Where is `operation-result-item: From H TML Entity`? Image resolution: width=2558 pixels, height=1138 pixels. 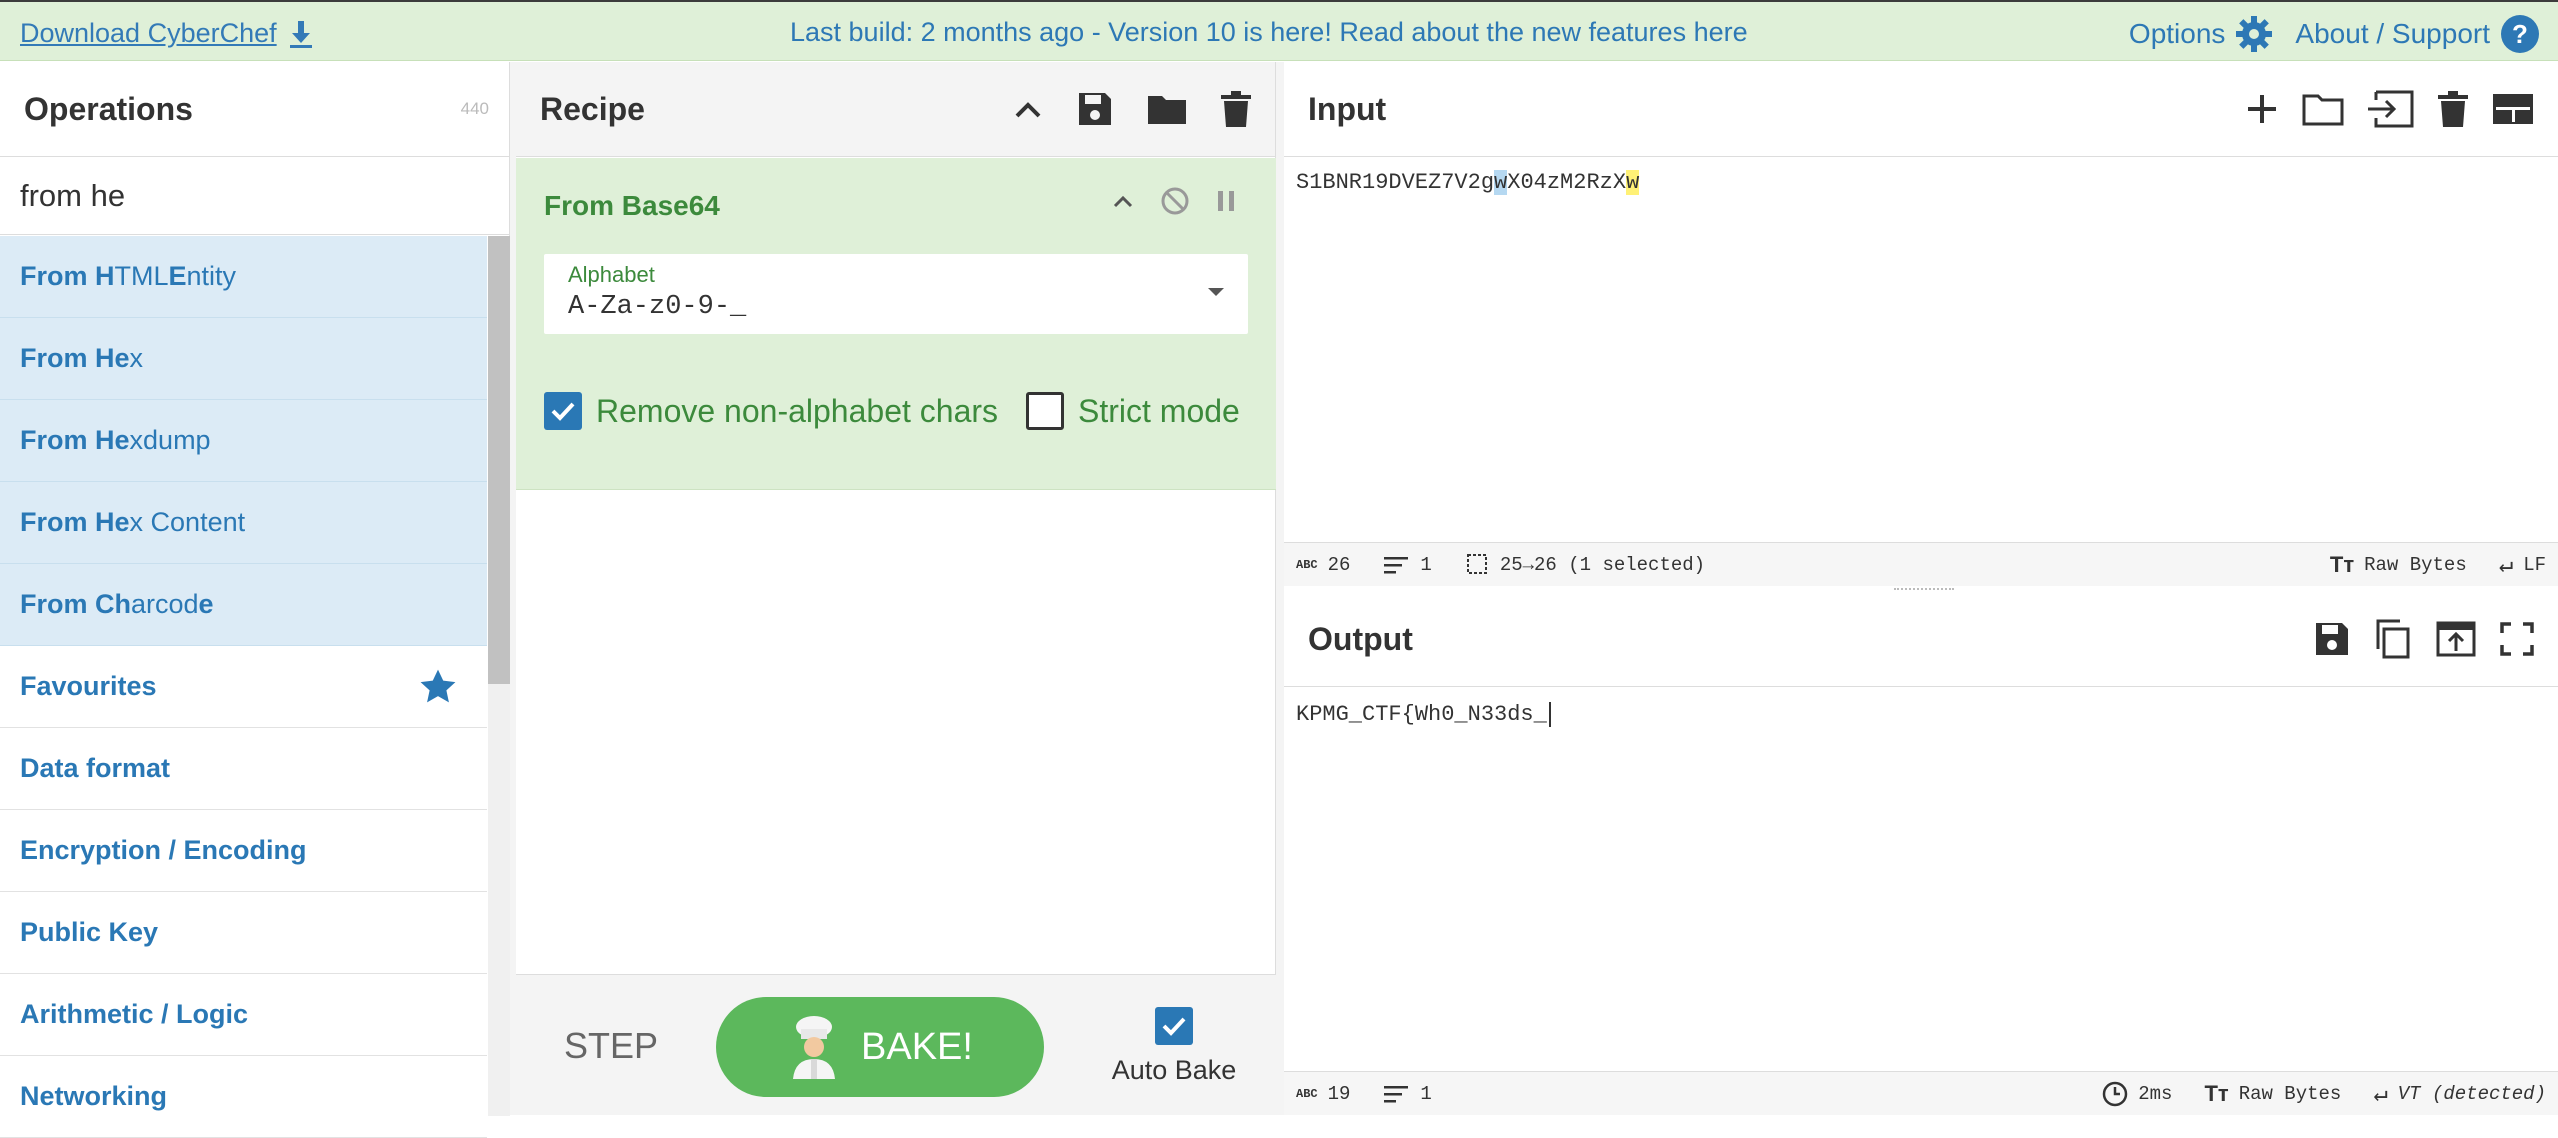 operation-result-item: From H TML Entity is located at coordinates (243, 277).